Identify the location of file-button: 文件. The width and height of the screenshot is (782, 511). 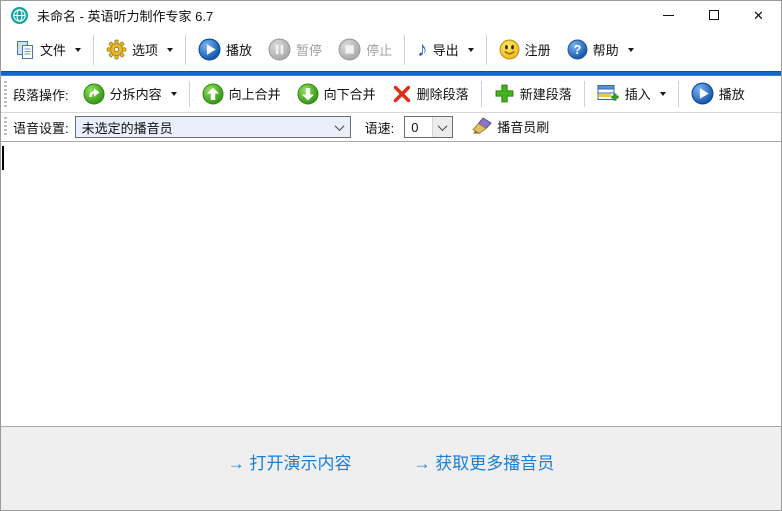
(48, 50).